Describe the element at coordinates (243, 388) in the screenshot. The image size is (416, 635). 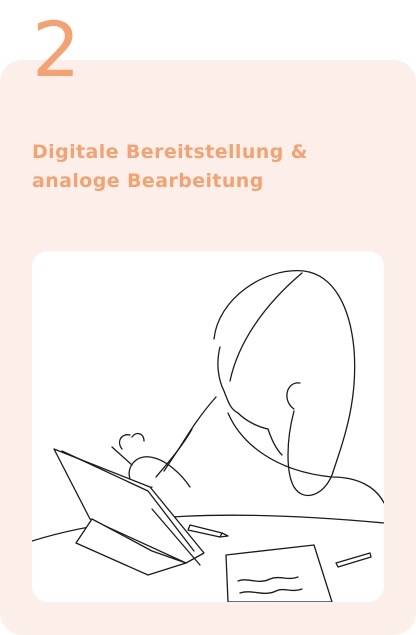
I see `face-outline` at that location.